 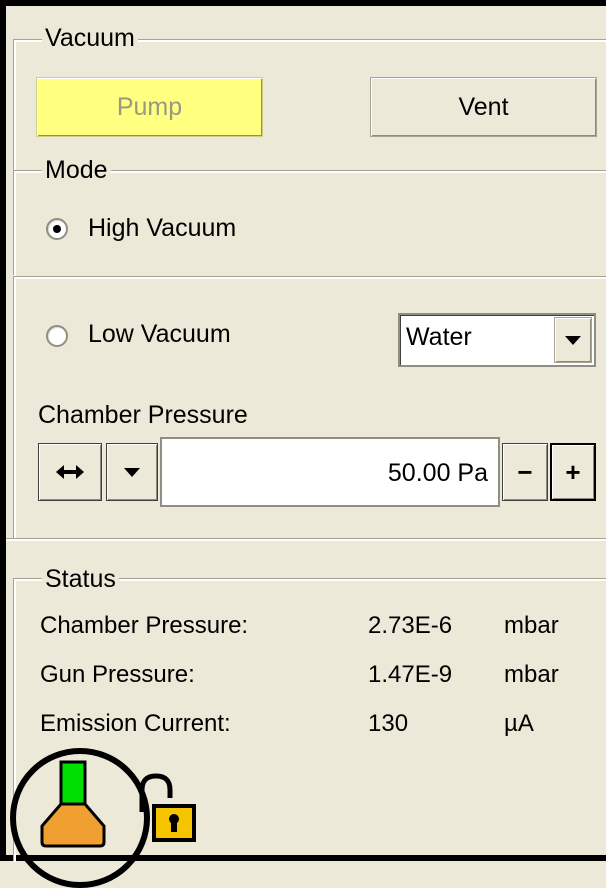 What do you see at coordinates (80, 579) in the screenshot?
I see `status-group-label: Status` at bounding box center [80, 579].